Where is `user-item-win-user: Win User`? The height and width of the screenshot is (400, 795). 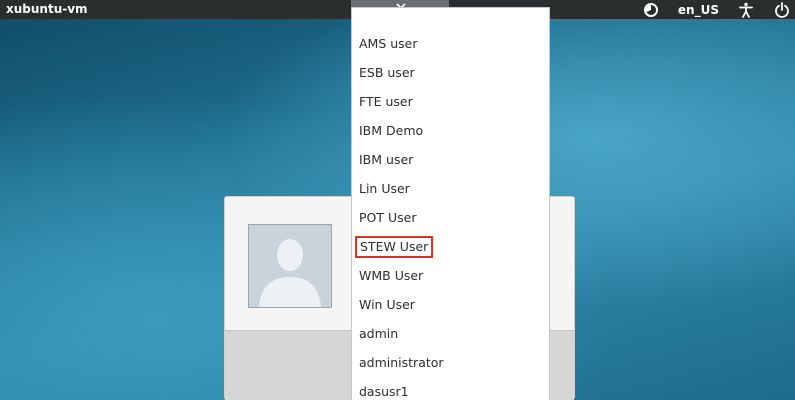
user-item-win-user: Win User is located at coordinates (387, 305).